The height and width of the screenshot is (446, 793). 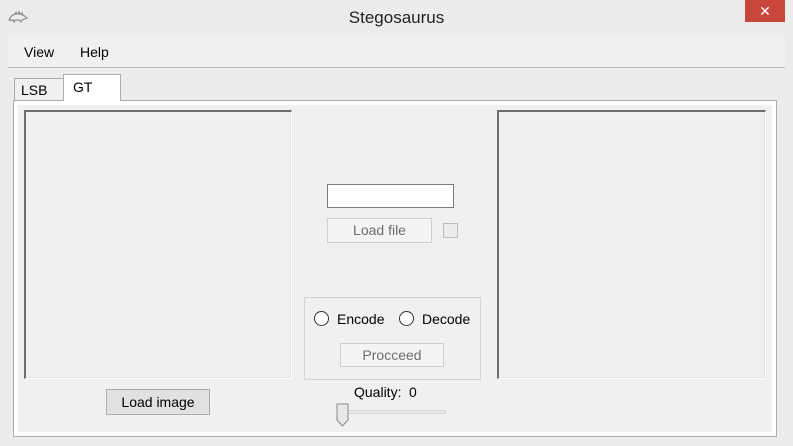 I want to click on window-title: Stegosaurus, so click(x=396, y=17).